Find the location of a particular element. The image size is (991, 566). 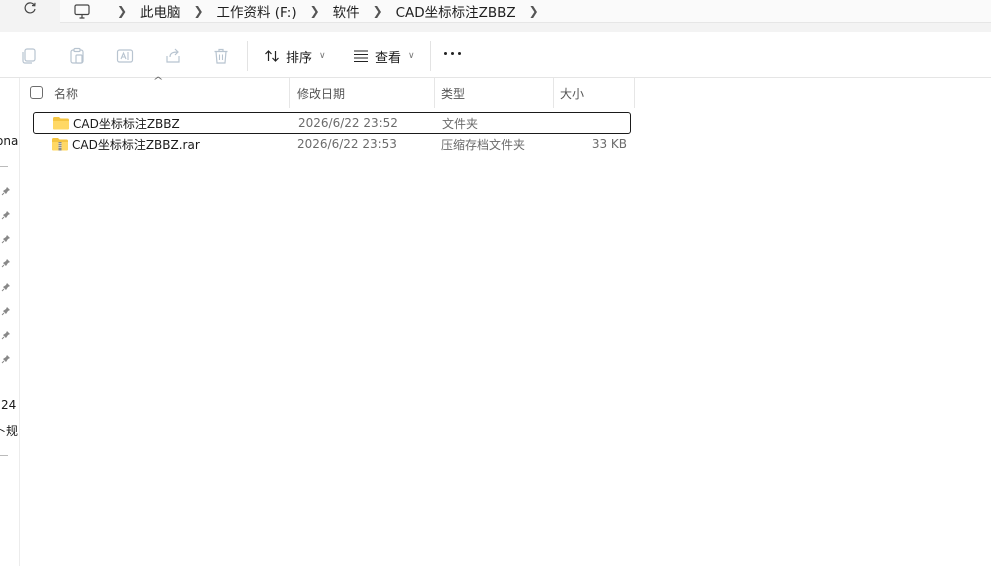

file-name: CAD坐标标注ZBBZ is located at coordinates (126, 123).